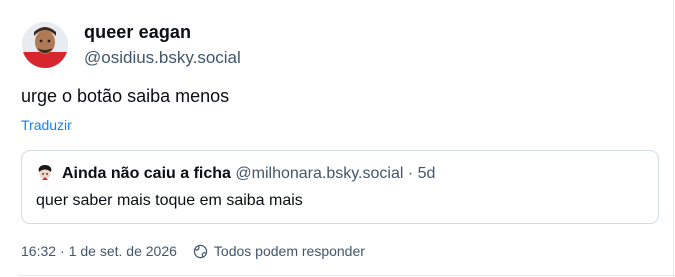 The height and width of the screenshot is (277, 675). I want to click on author-display-name: queer eagan, so click(137, 32).